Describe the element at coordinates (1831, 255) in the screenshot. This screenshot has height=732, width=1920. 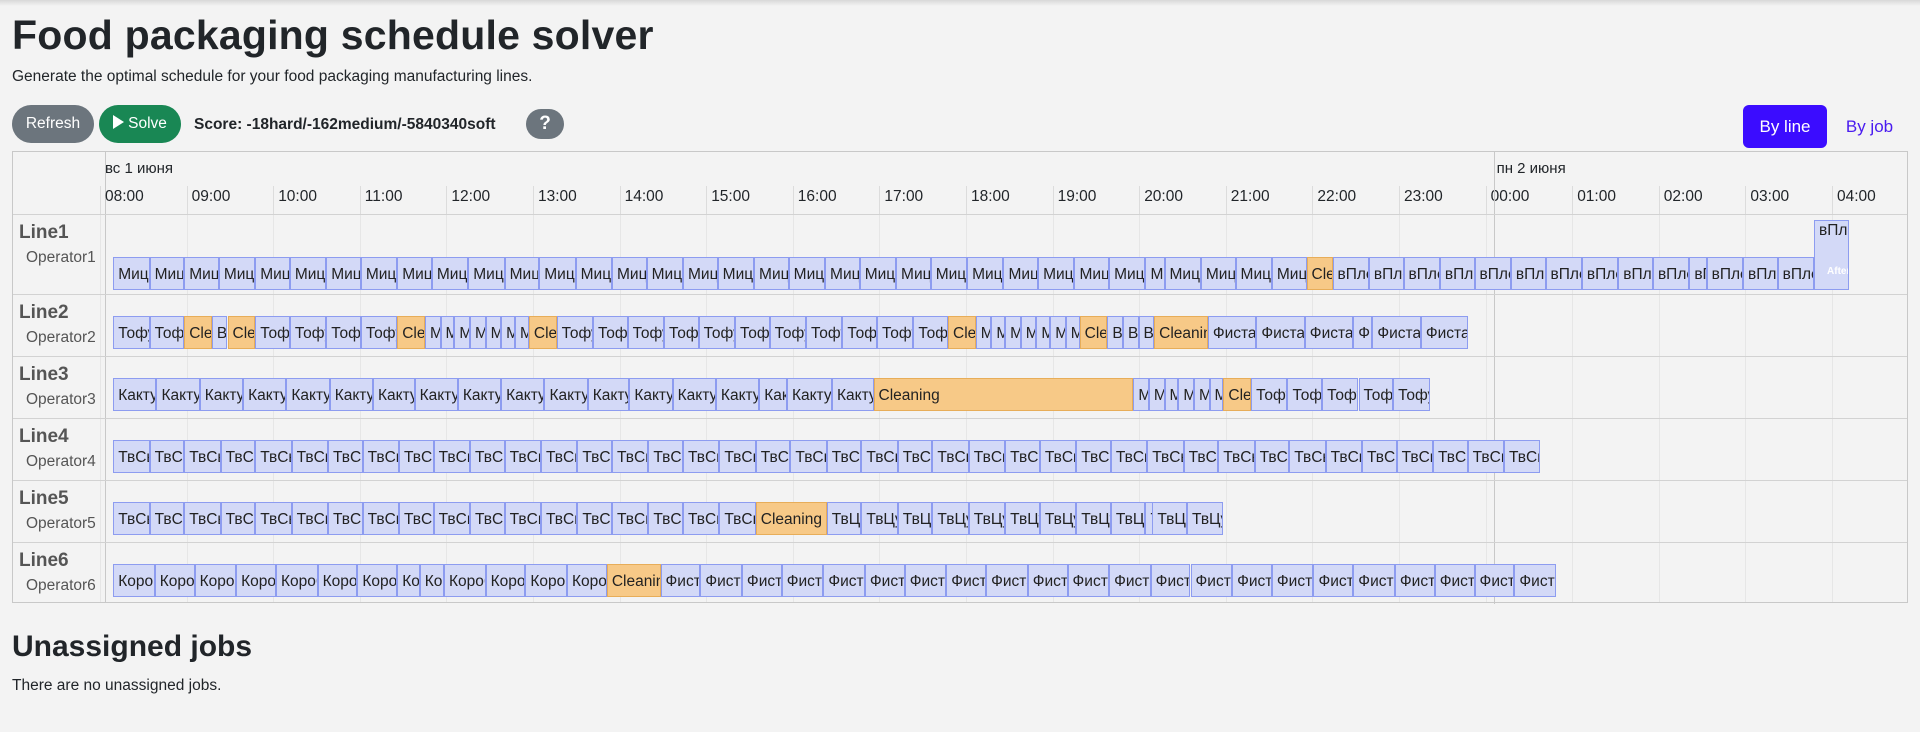
I see `job-block: вПлёнке After` at that location.